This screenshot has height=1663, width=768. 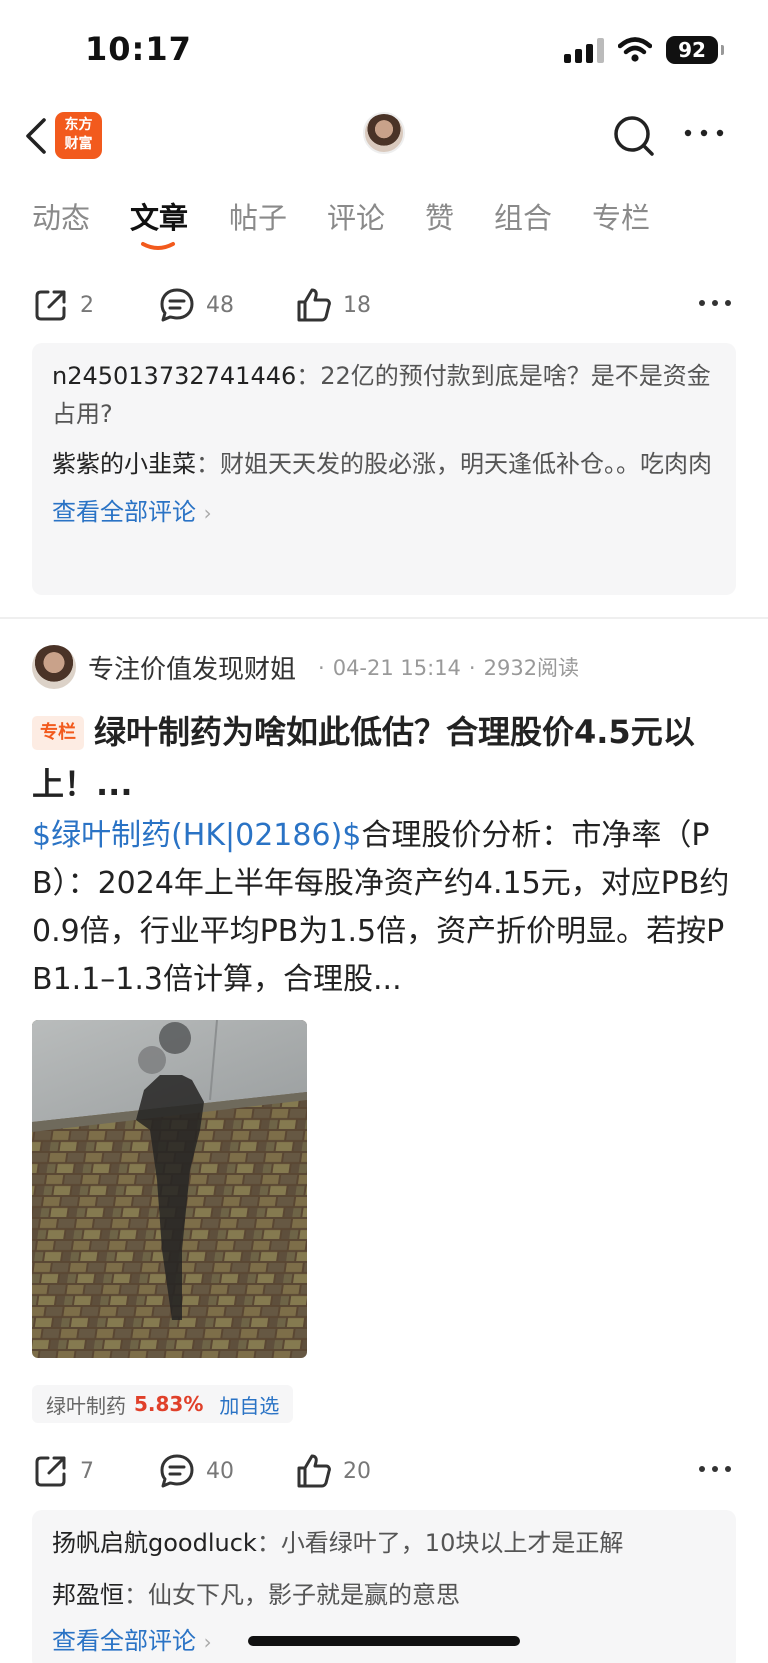 I want to click on comment-item: 扬帆启航goodluck：小看绿叶了，10块以上才是正解, so click(x=338, y=1543).